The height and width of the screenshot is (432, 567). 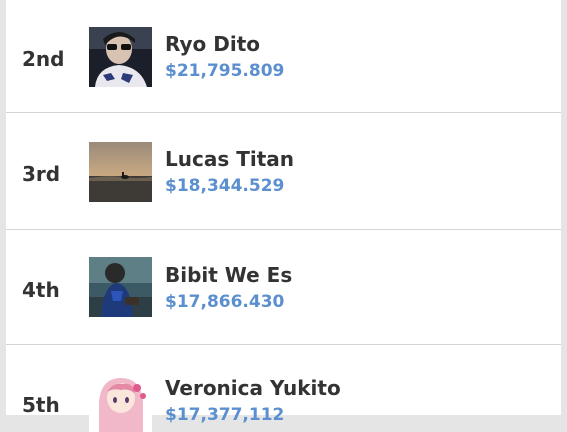 What do you see at coordinates (225, 415) in the screenshot?
I see `player-amount: $17,377,112` at bounding box center [225, 415].